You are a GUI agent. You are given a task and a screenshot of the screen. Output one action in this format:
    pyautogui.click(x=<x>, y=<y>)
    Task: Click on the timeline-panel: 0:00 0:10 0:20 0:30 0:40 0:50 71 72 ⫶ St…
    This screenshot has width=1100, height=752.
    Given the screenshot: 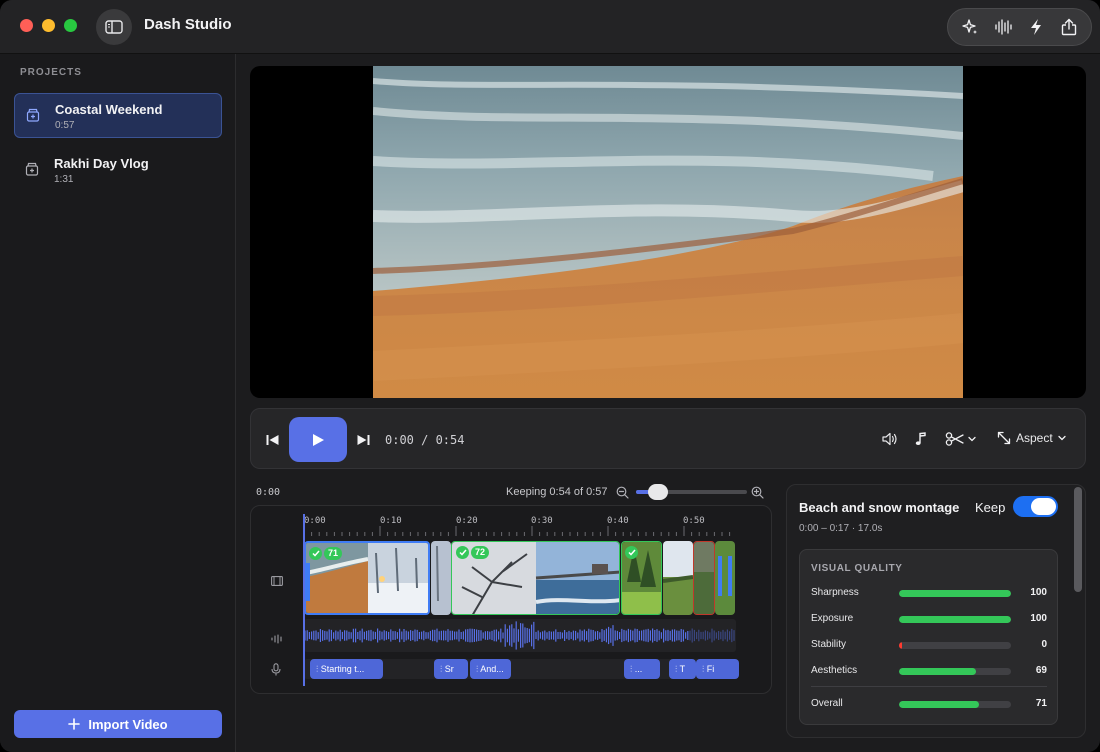 What is the action you would take?
    pyautogui.click(x=511, y=599)
    